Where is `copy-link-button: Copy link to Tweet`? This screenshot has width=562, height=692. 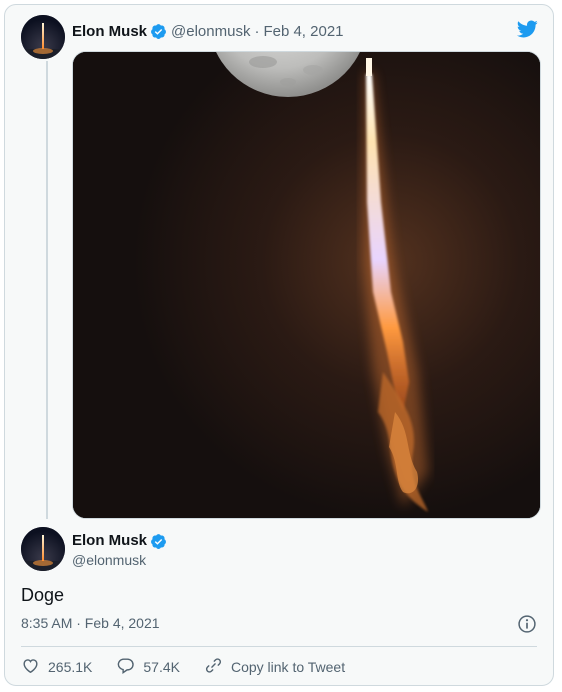
copy-link-button: Copy link to Tweet is located at coordinates (274, 667).